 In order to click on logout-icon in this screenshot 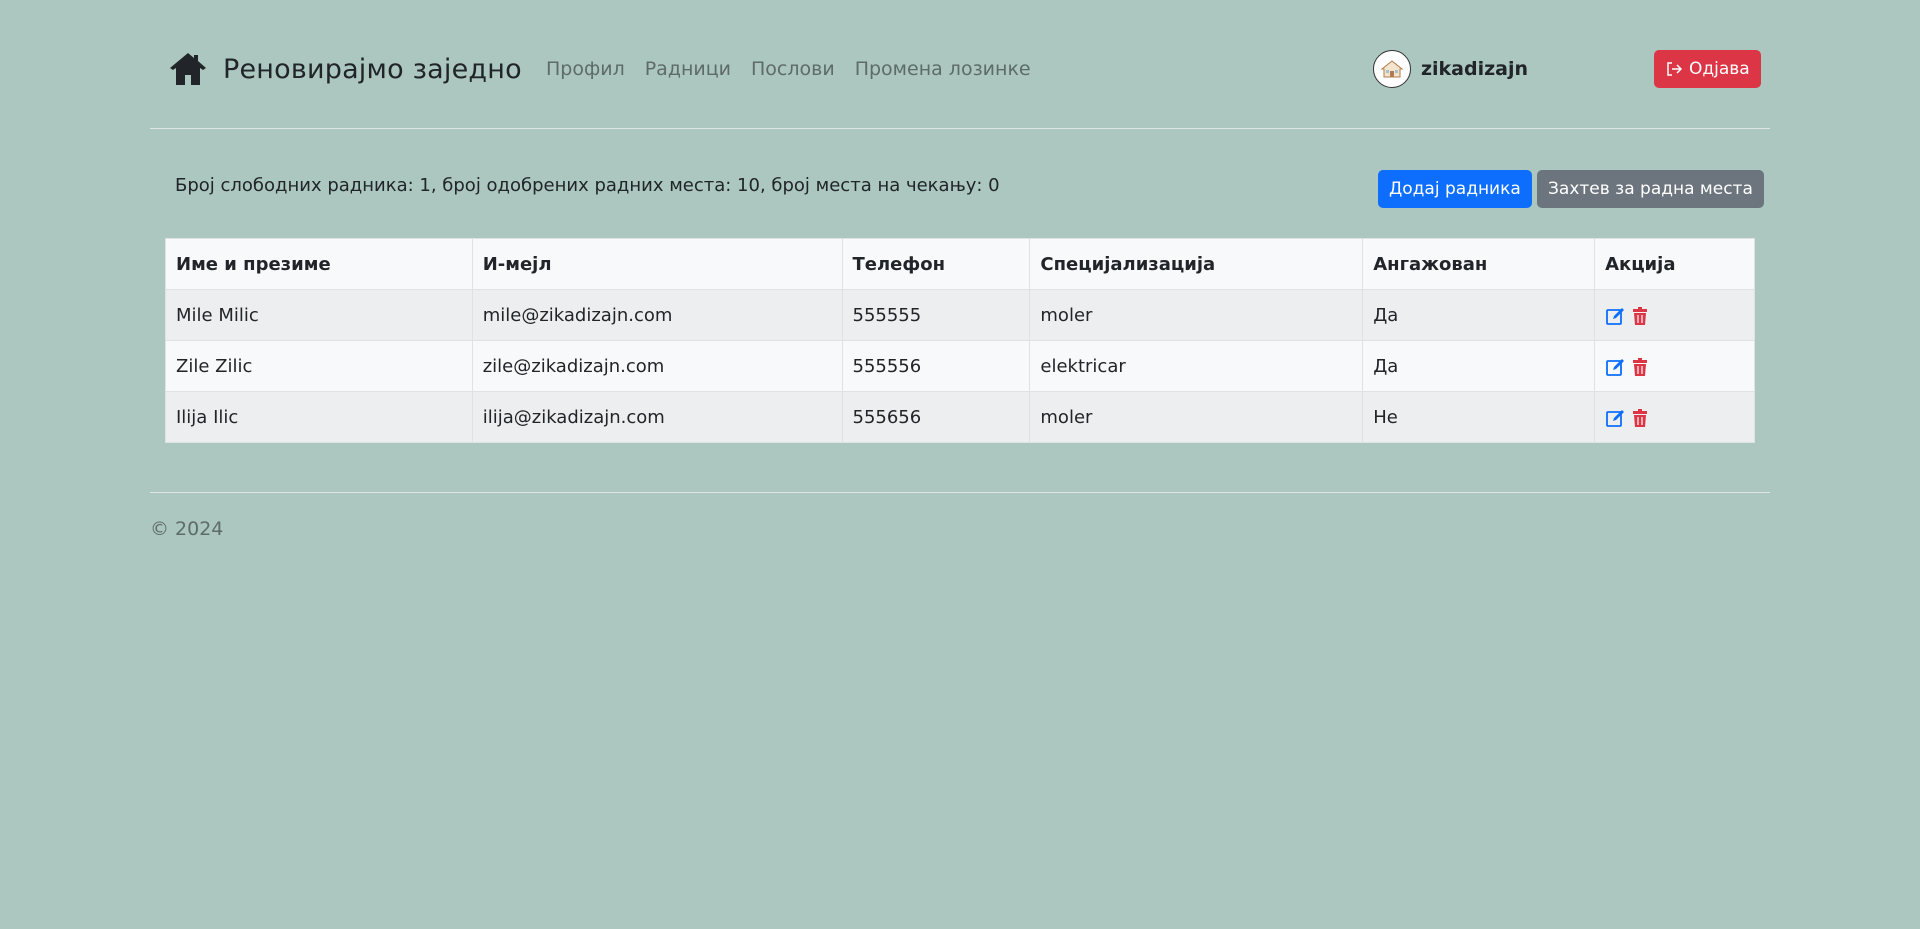, I will do `click(1675, 69)`.